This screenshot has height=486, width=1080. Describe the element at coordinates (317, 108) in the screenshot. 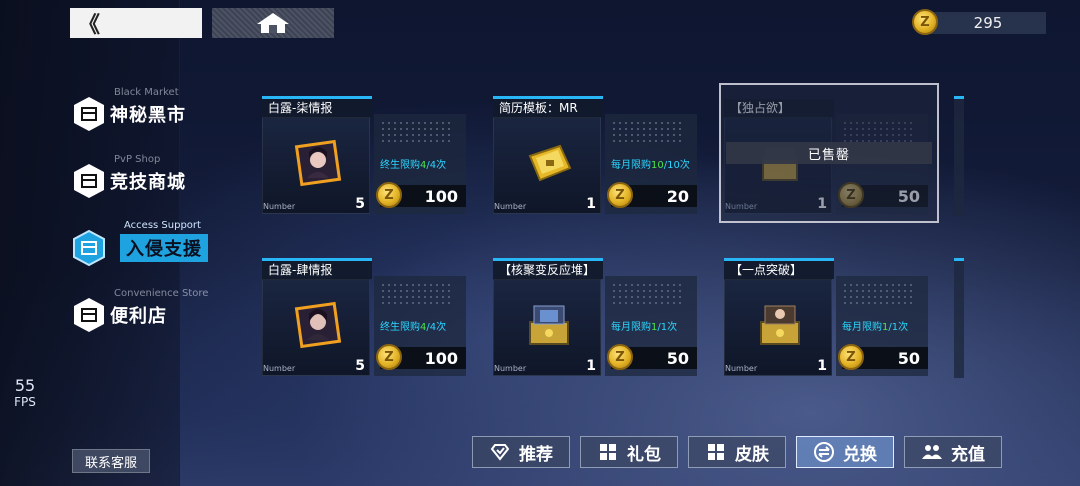

I see `item-title: 白露-柒情报` at that location.